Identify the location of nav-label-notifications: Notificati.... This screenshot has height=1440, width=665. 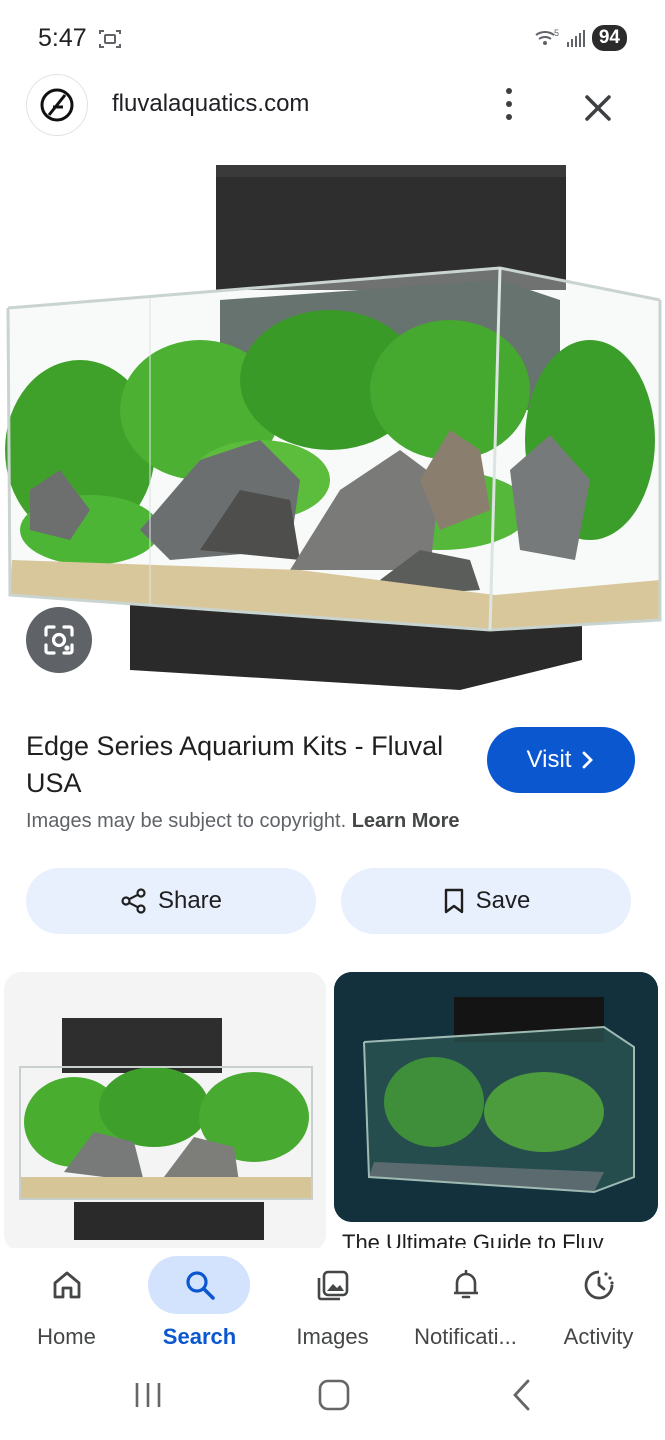
(465, 1336).